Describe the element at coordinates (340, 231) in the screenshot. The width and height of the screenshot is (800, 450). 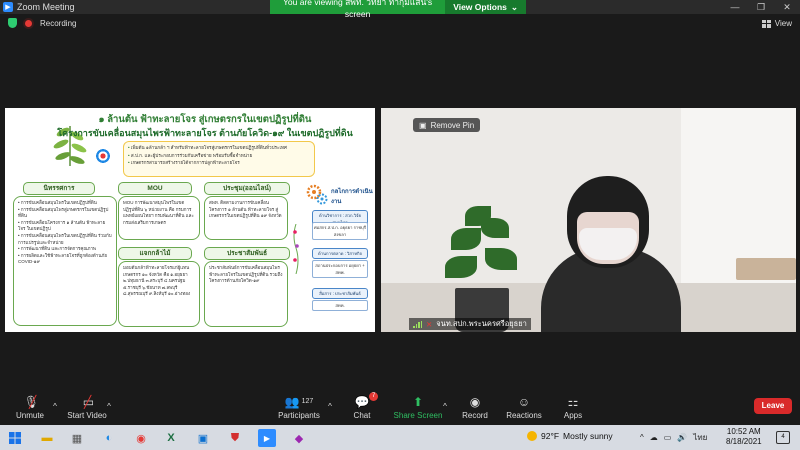
I see `step-sub: ศอสกร.ส.ป.ก. อยุธยา ราชบุรี สงขลา` at that location.